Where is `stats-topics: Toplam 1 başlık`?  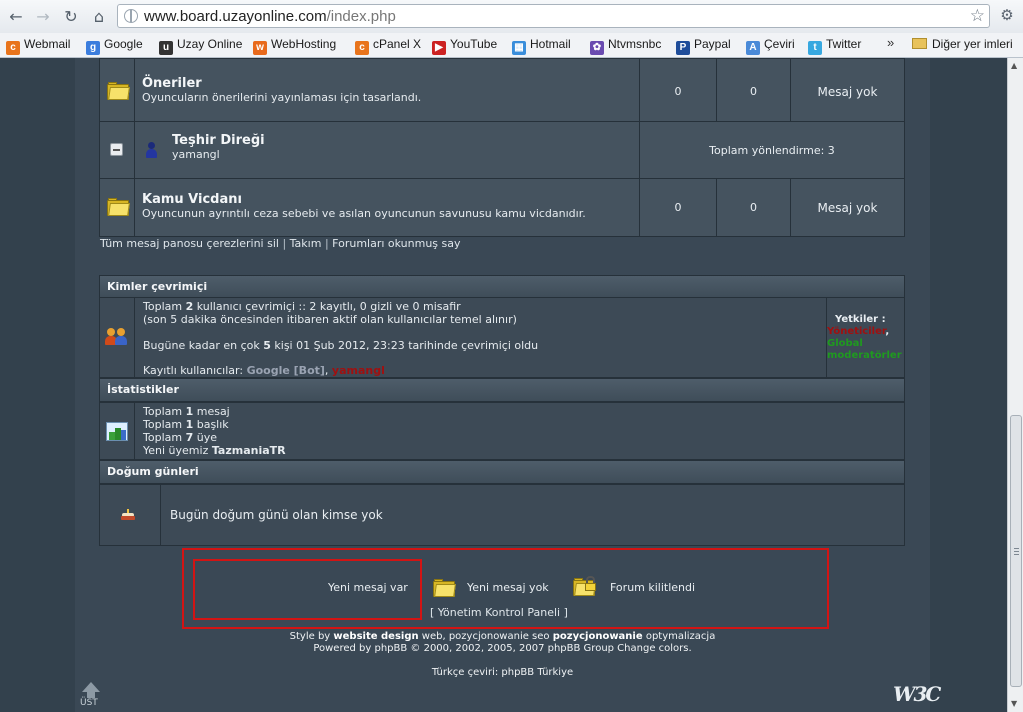 stats-topics: Toplam 1 başlık is located at coordinates (186, 424).